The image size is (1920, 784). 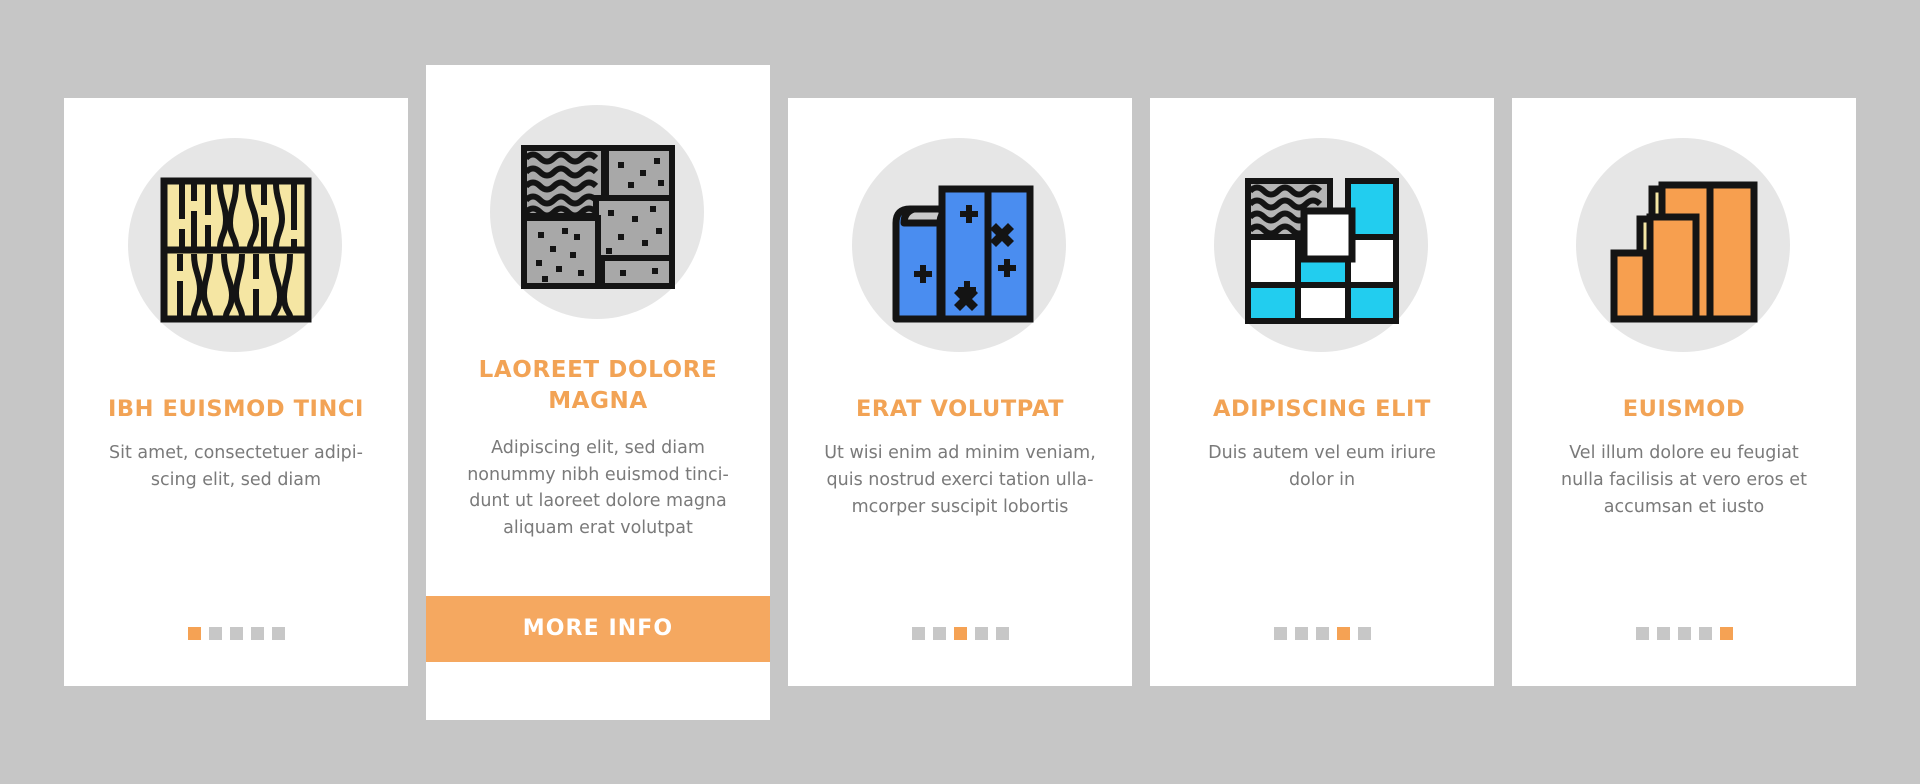 I want to click on wood-plank-texture-glyph, so click(x=236, y=250).